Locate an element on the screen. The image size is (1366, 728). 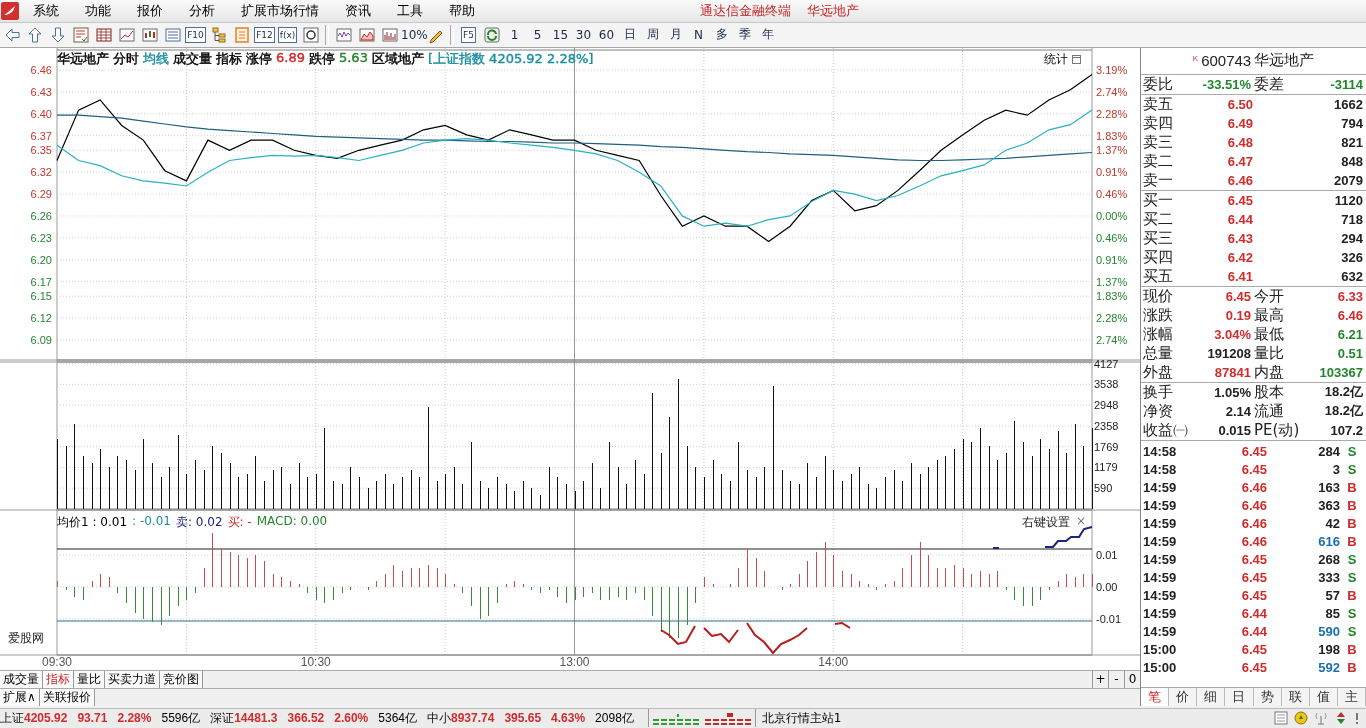
index-value: 8937.74 is located at coordinates (473, 718).